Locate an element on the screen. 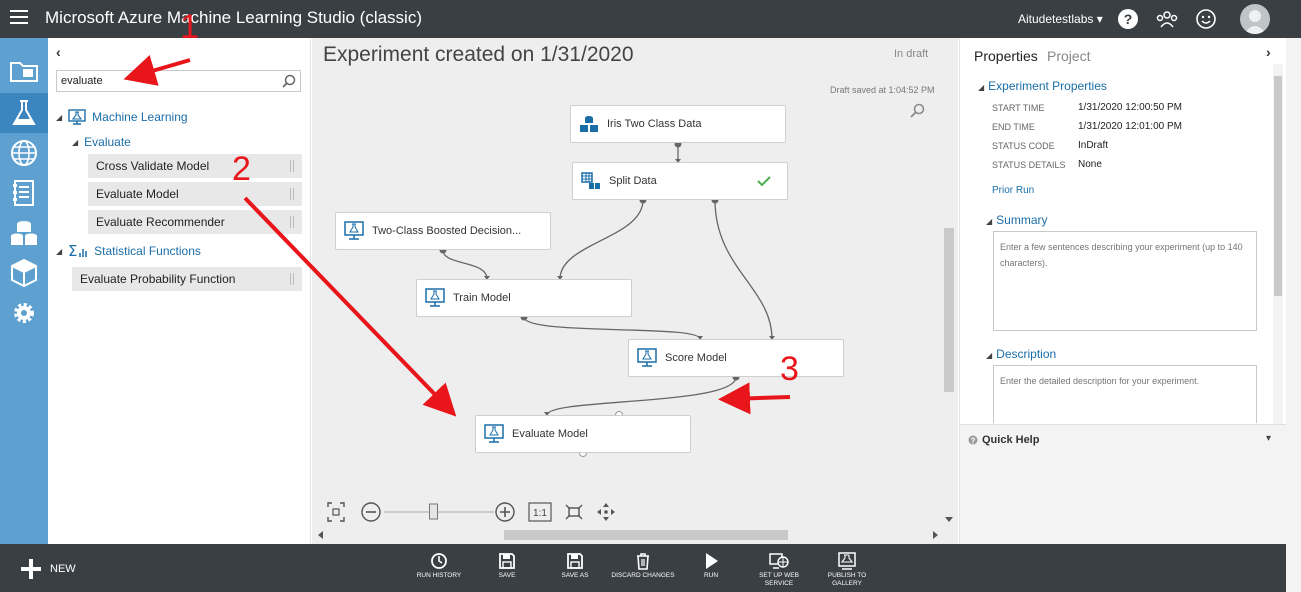  projects-nav-icon is located at coordinates (24, 70).